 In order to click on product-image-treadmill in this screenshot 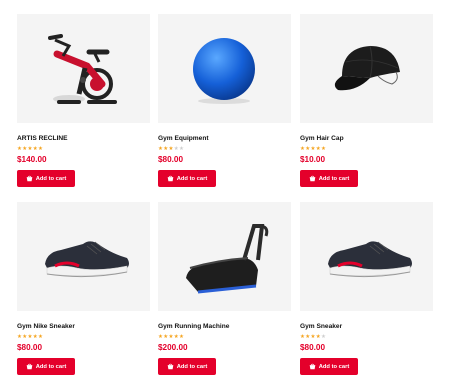, I will do `click(224, 256)`.